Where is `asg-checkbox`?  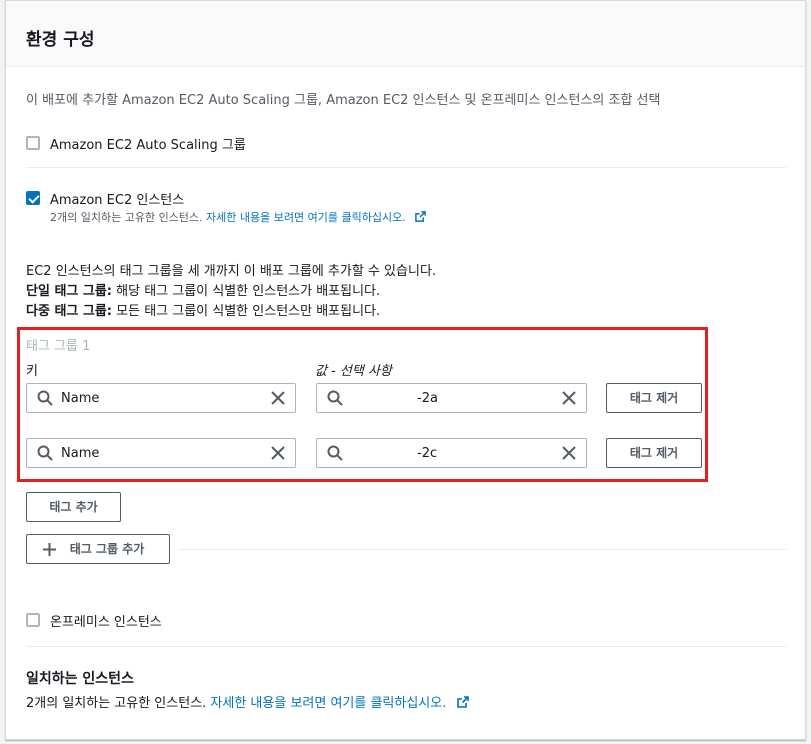 asg-checkbox is located at coordinates (33, 143).